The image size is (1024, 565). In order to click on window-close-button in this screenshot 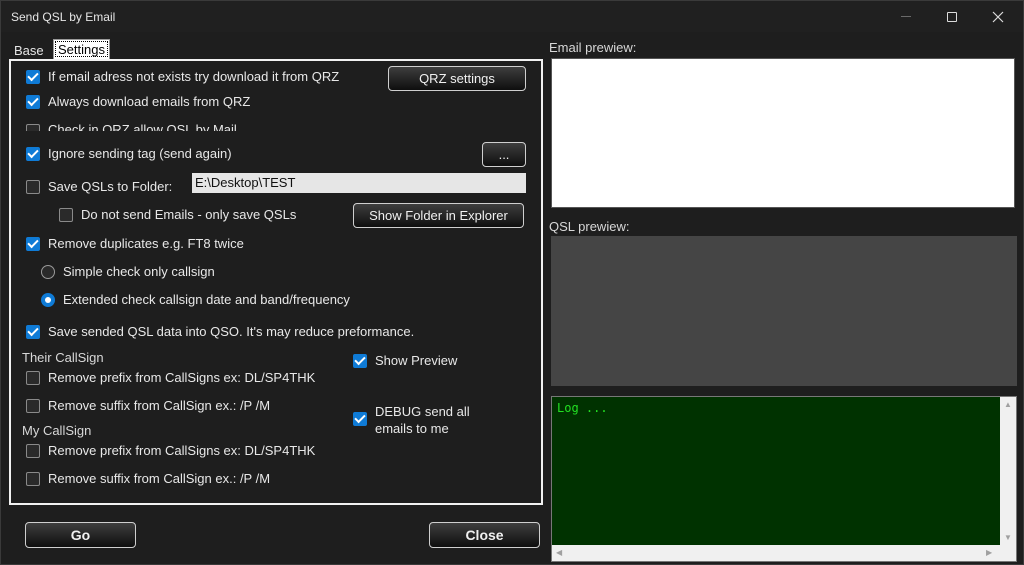, I will do `click(998, 16)`.